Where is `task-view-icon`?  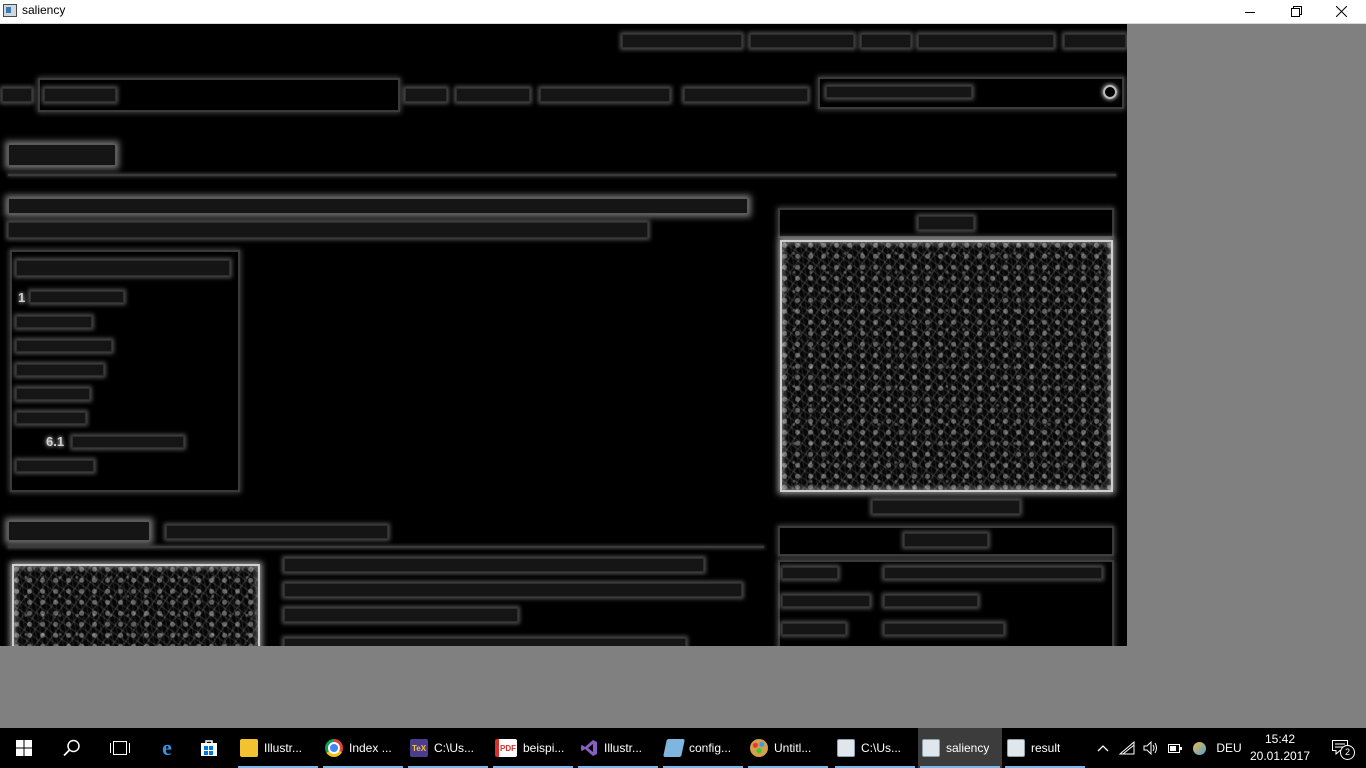 task-view-icon is located at coordinates (120, 748).